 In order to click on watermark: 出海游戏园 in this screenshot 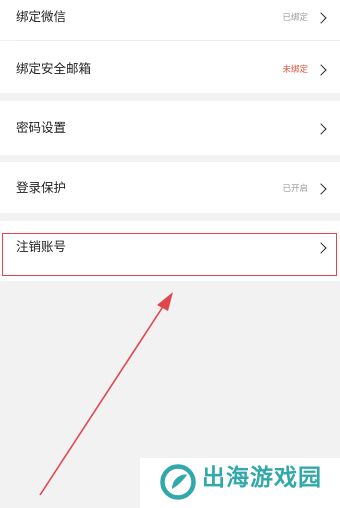, I will do `click(240, 483)`.